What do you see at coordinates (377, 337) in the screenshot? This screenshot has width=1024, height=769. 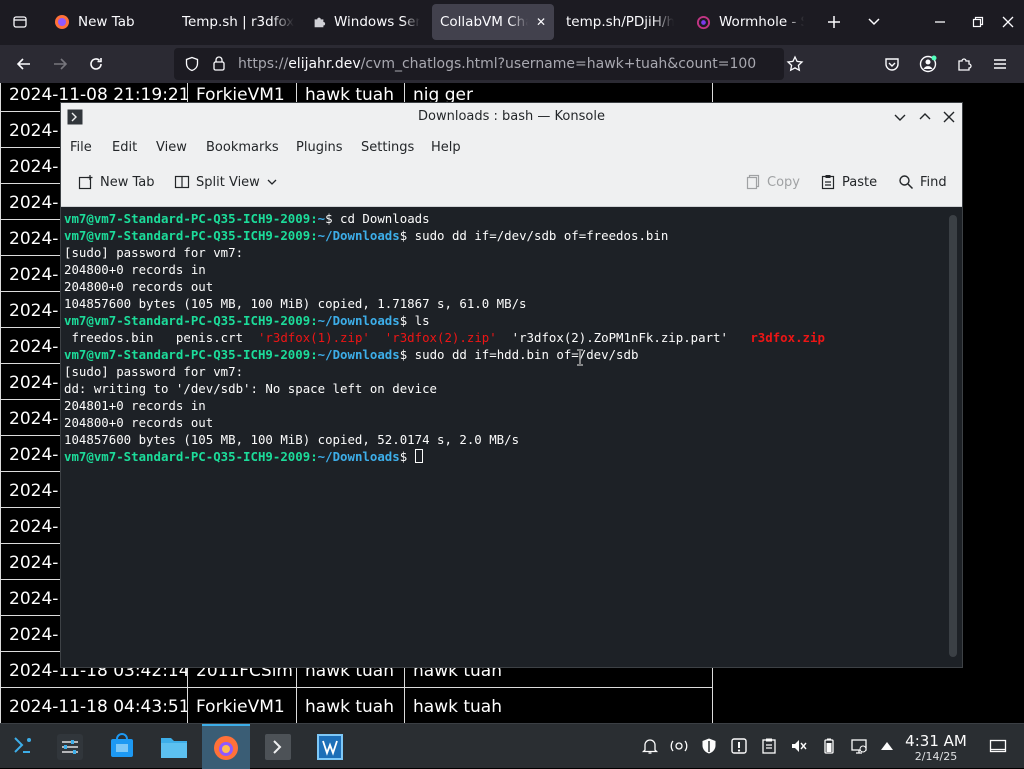 I see `ls-entry` at bounding box center [377, 337].